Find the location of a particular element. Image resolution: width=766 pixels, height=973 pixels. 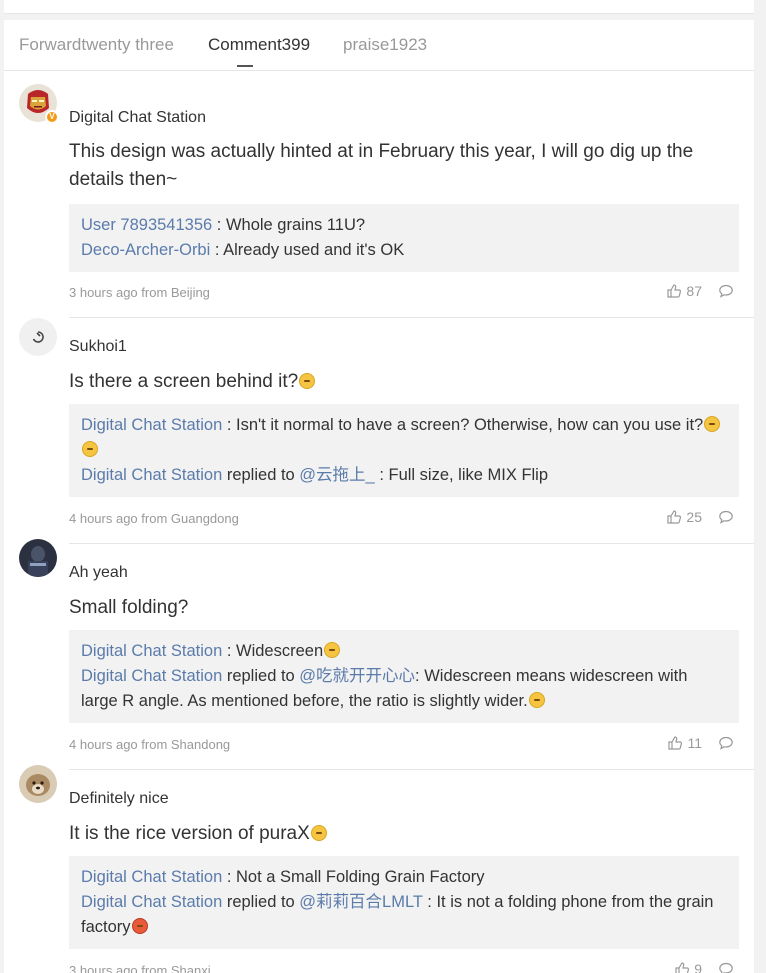

reply-text: Full size, like MIX Flip is located at coordinates (468, 475).